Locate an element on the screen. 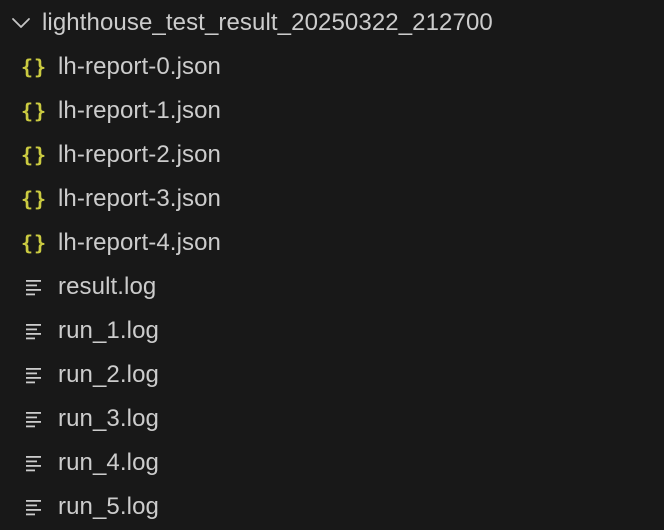 The width and height of the screenshot is (664, 530). folder-name: lighthouse_test_result_20250322_212700 is located at coordinates (267, 22).